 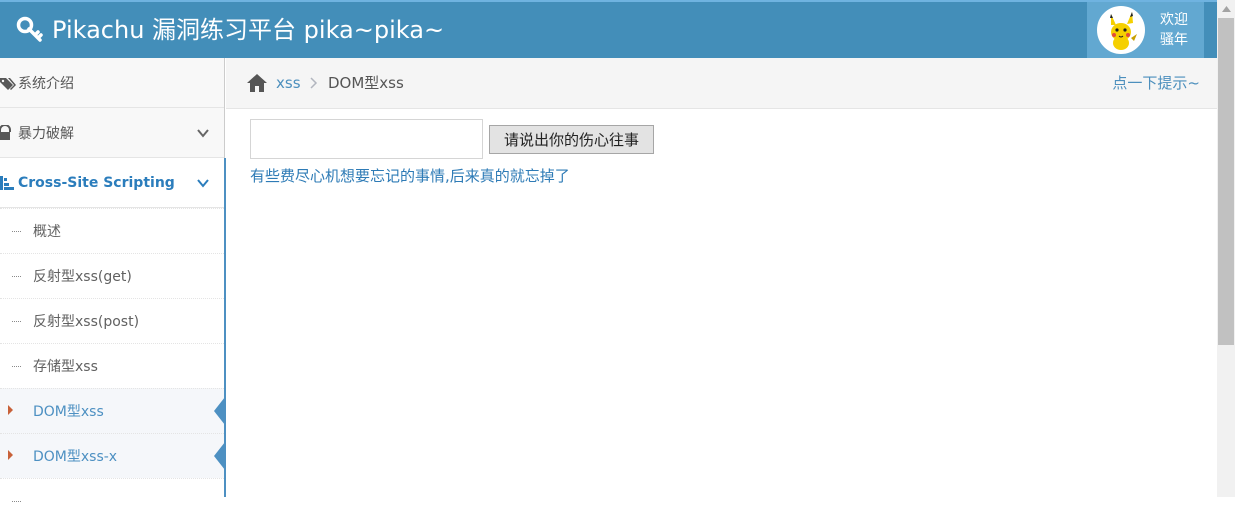 I want to click on sidebar-item-bruteforce: 暴力破解, so click(x=112, y=133).